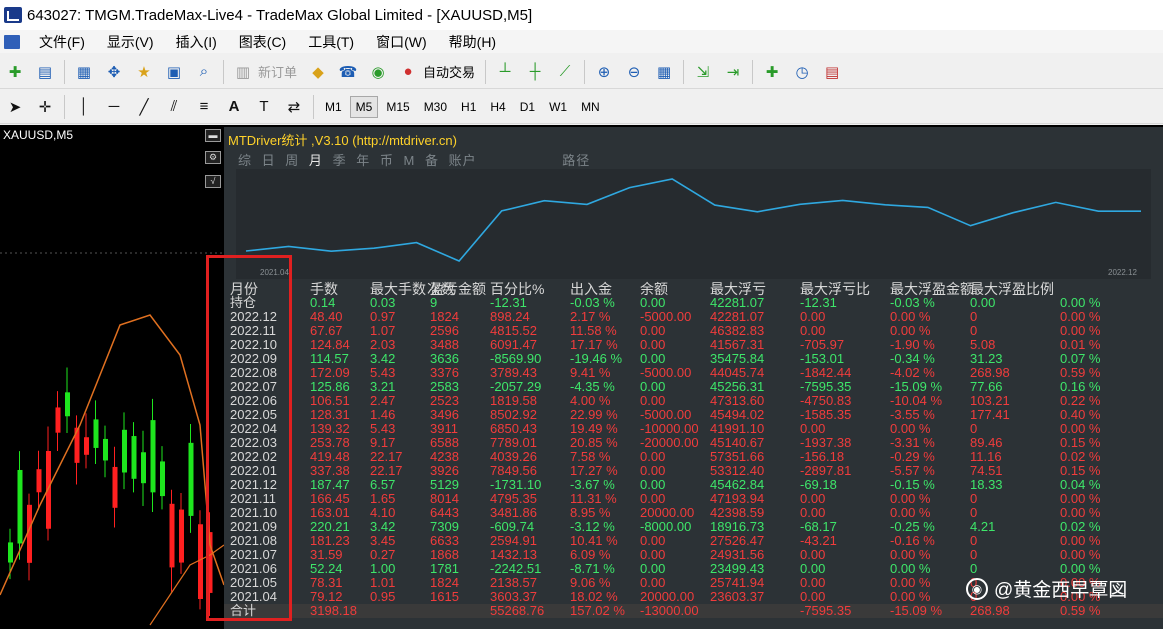  What do you see at coordinates (264, 107) in the screenshot?
I see `text-label-icon: T` at bounding box center [264, 107].